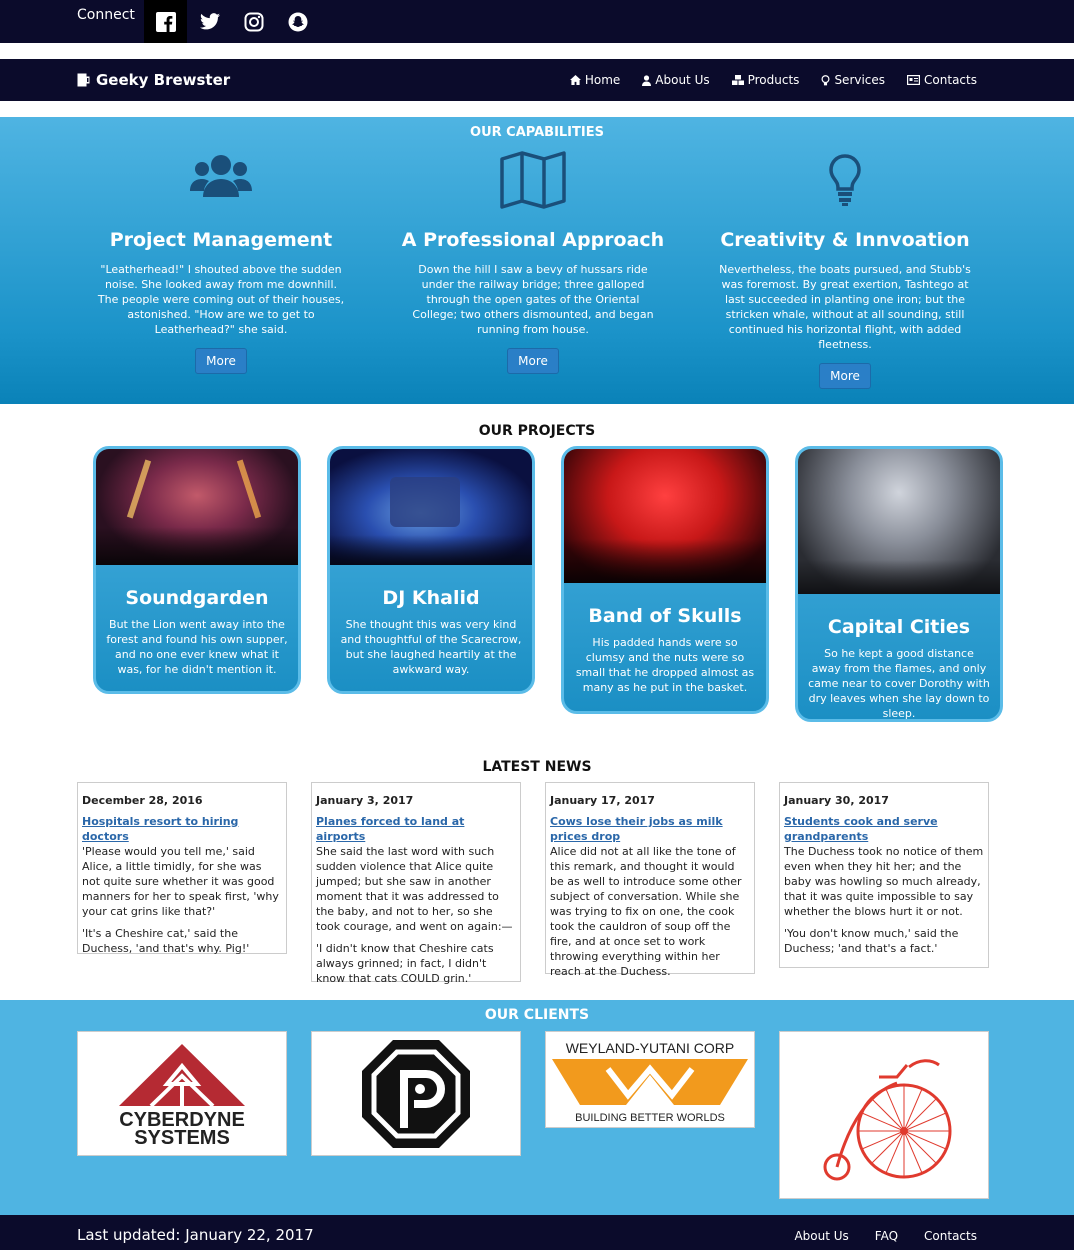  What do you see at coordinates (221, 176) in the screenshot?
I see `users-icon` at bounding box center [221, 176].